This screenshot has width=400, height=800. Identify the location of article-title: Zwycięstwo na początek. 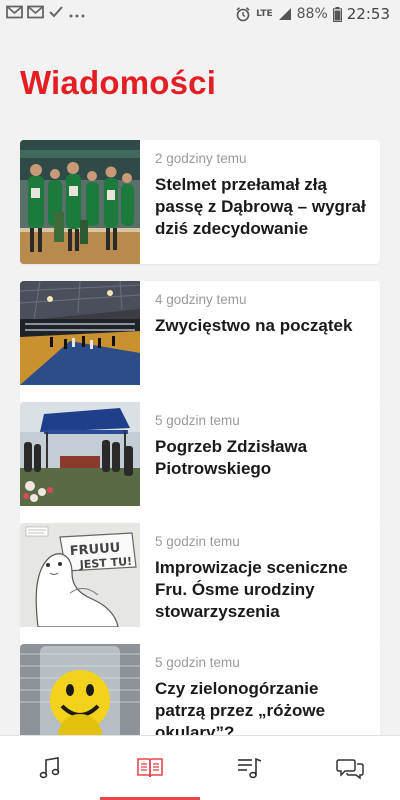
(262, 326).